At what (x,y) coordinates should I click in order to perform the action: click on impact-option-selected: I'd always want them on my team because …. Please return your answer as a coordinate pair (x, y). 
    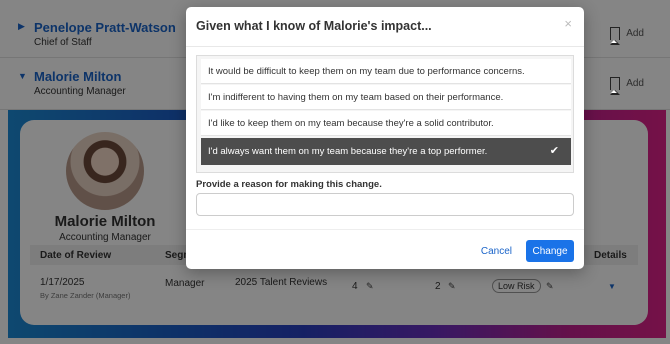
    Looking at the image, I should click on (386, 151).